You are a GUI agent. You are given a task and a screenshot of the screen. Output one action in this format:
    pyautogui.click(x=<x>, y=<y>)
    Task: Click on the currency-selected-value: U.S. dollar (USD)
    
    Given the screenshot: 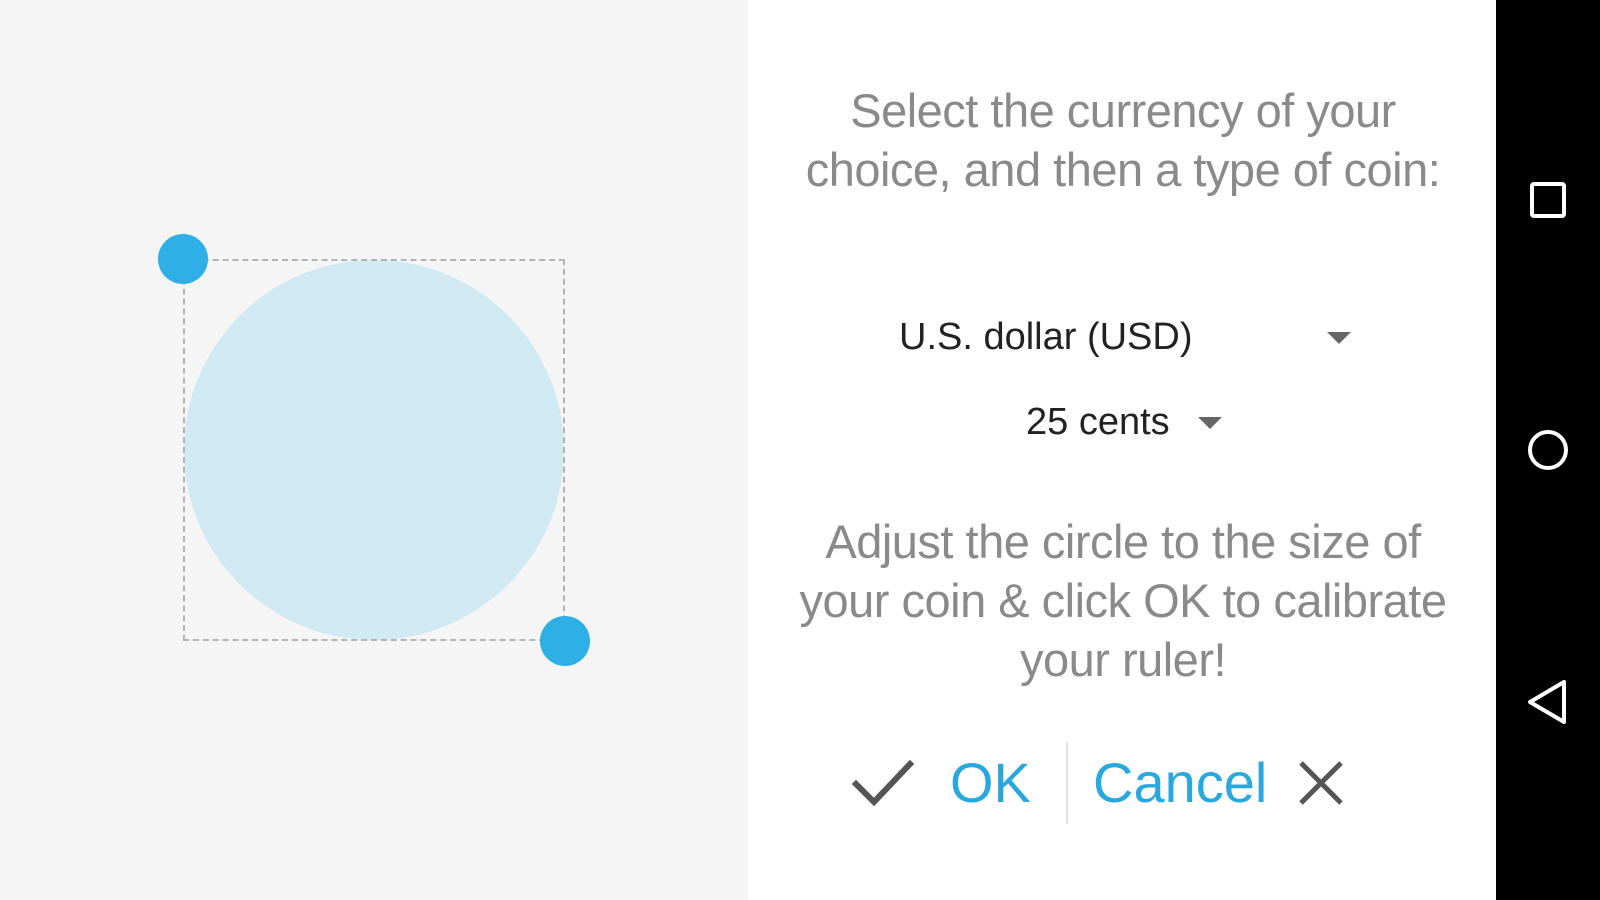 What is the action you would take?
    pyautogui.click(x=1046, y=337)
    